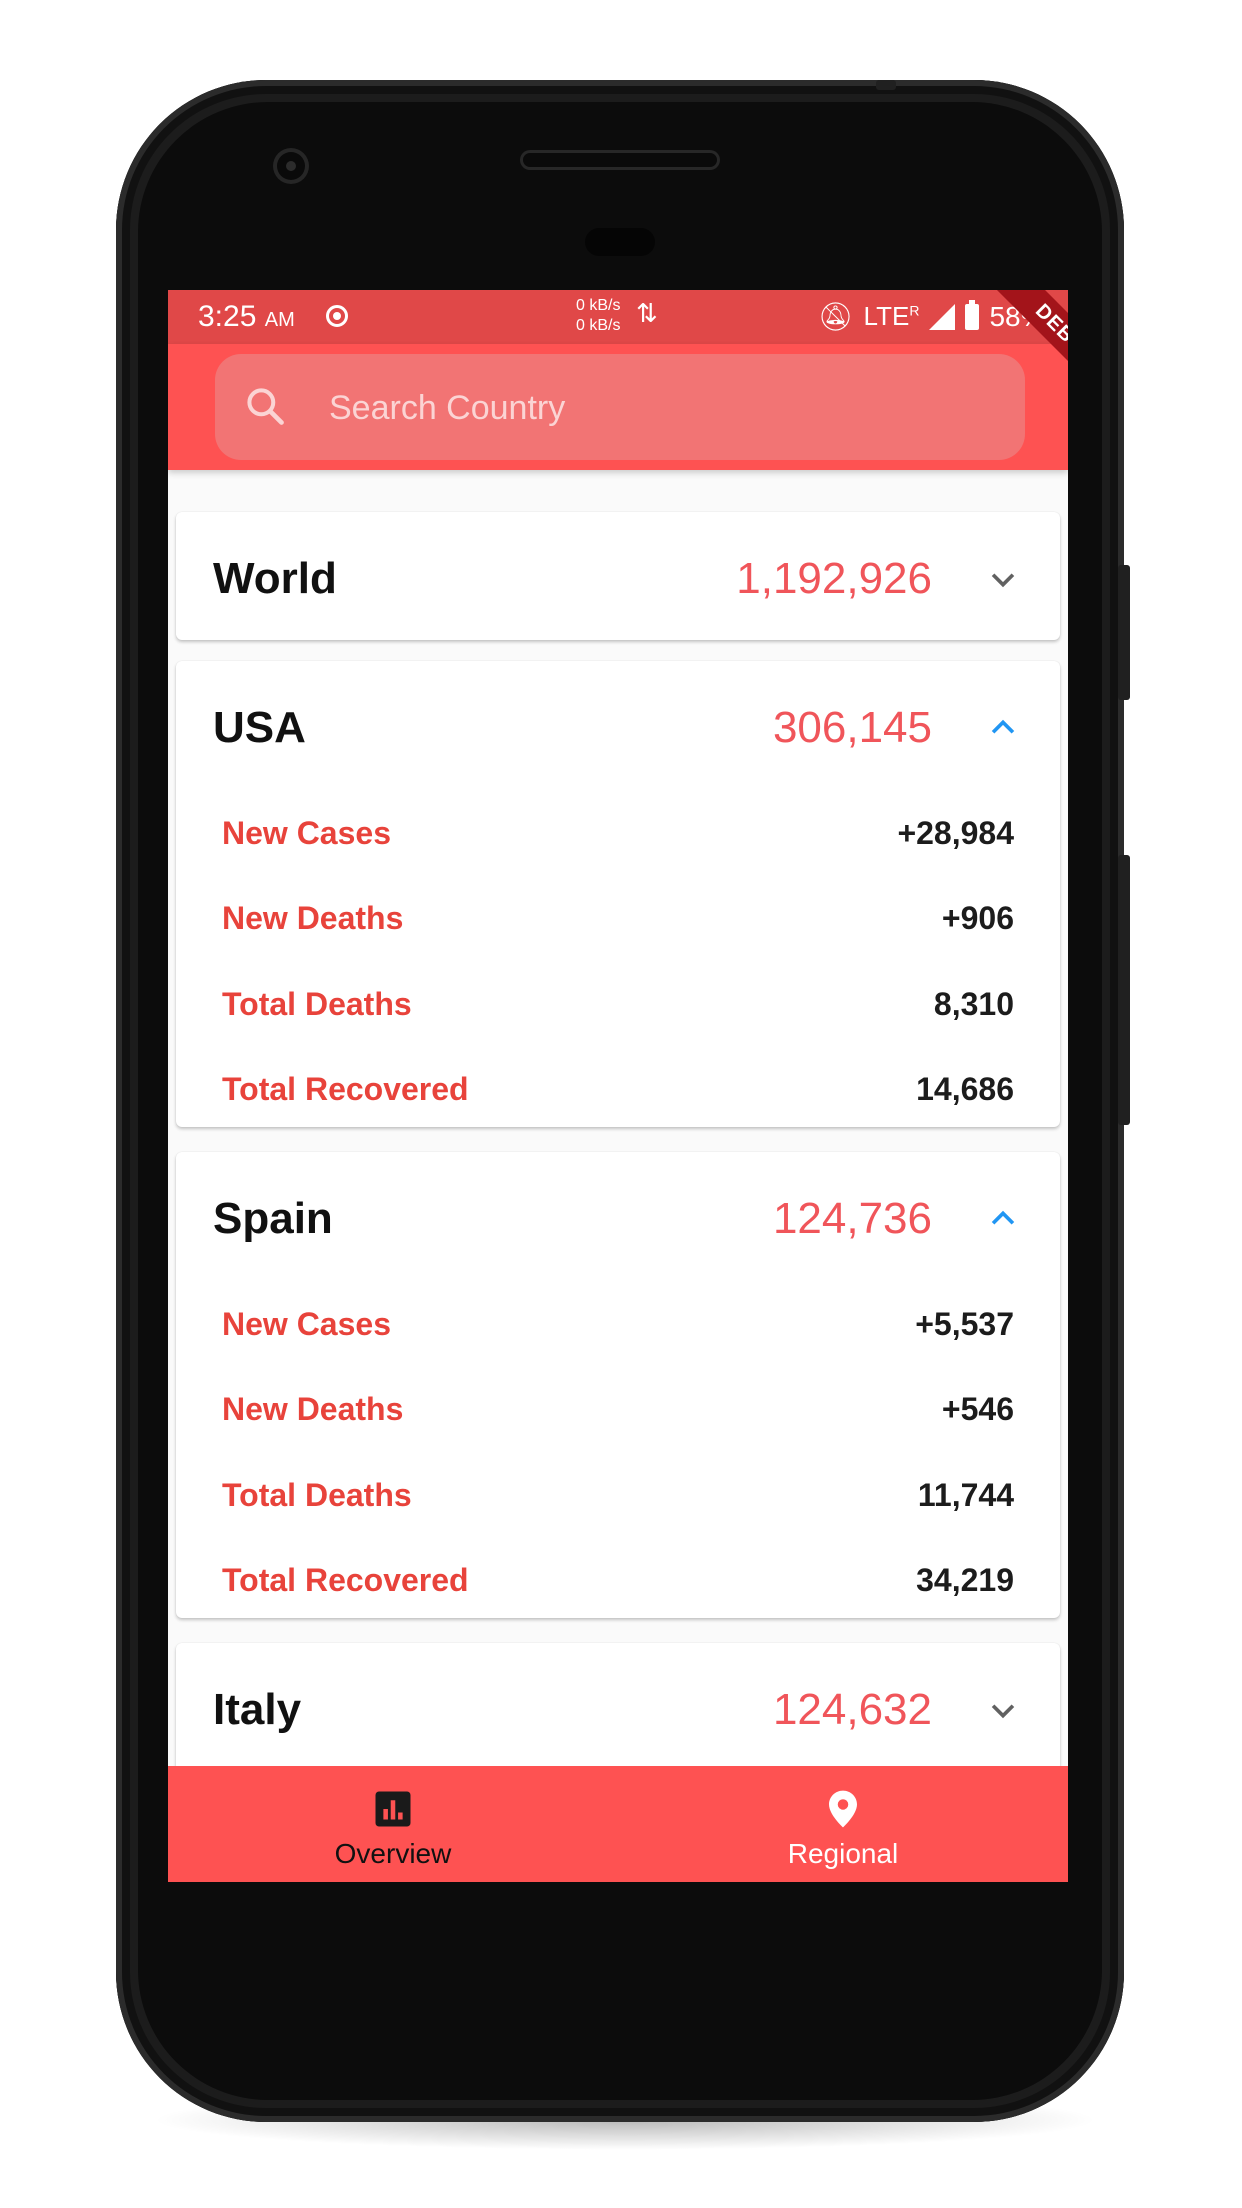 The width and height of the screenshot is (1242, 2208). What do you see at coordinates (598, 316) in the screenshot?
I see `network-speed: 0 kB/s 0 kB/s` at bounding box center [598, 316].